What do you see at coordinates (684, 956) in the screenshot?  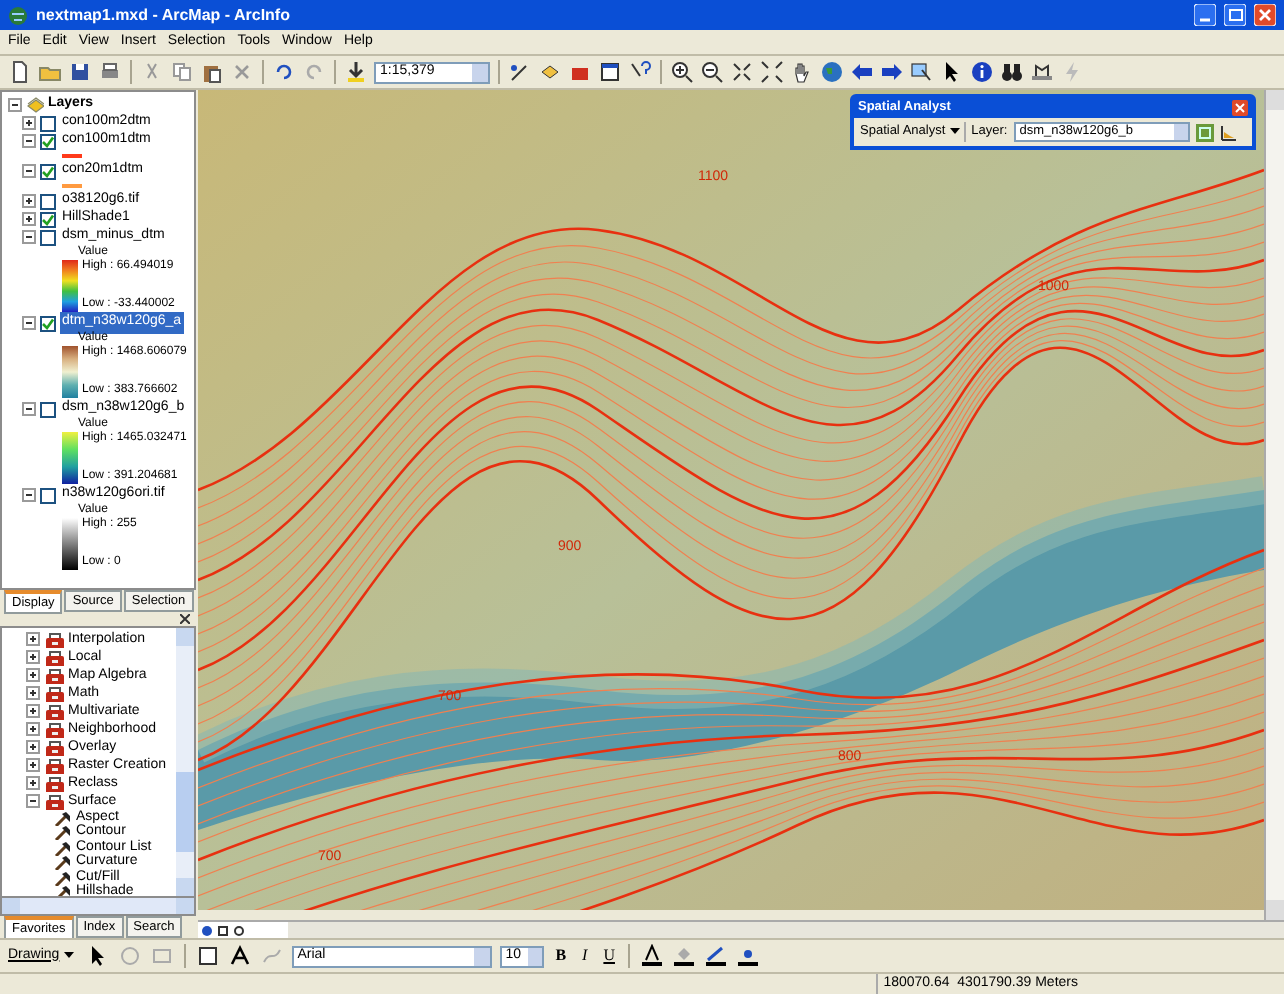 I see `fill-color-icon` at bounding box center [684, 956].